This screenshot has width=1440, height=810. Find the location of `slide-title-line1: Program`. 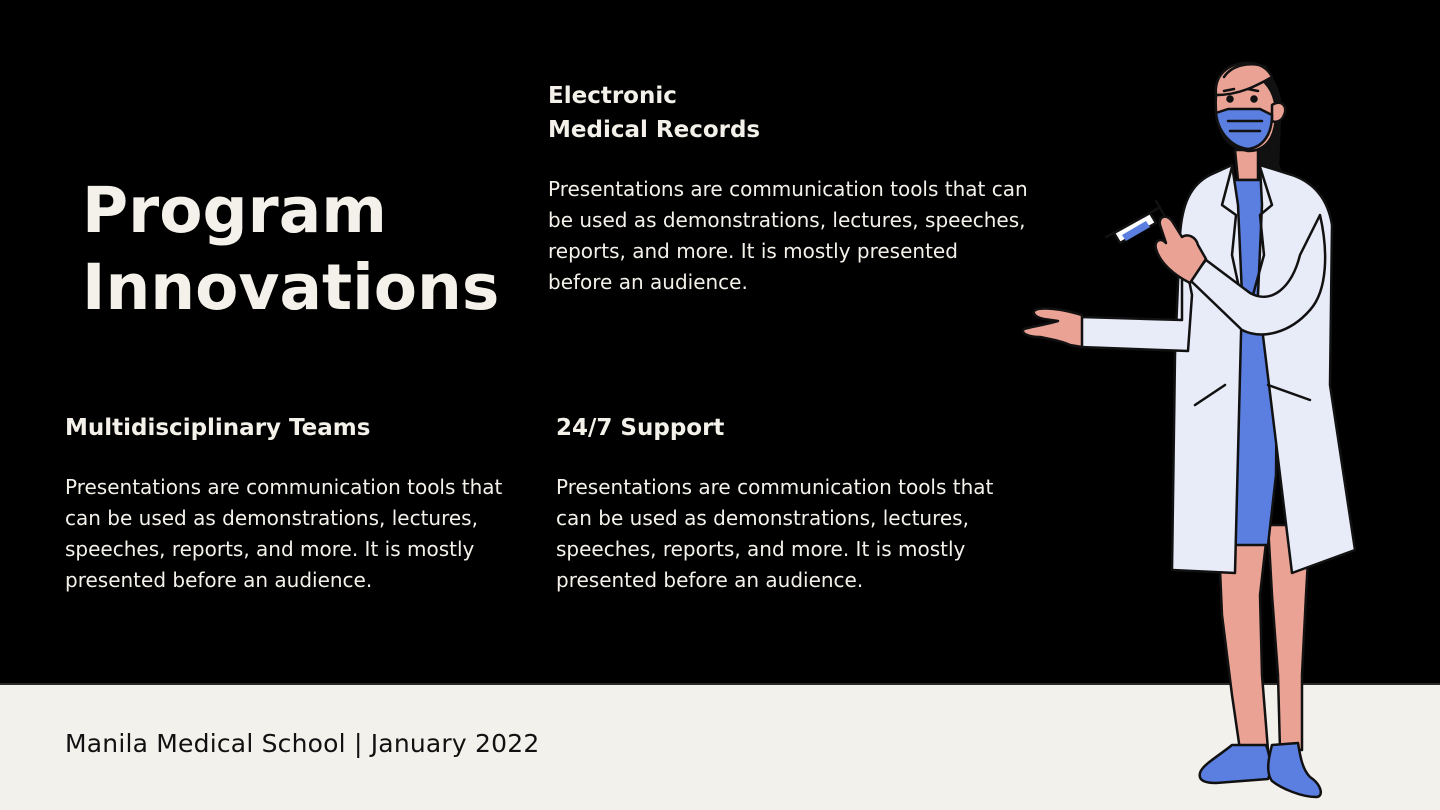

slide-title-line1: Program is located at coordinates (234, 210).